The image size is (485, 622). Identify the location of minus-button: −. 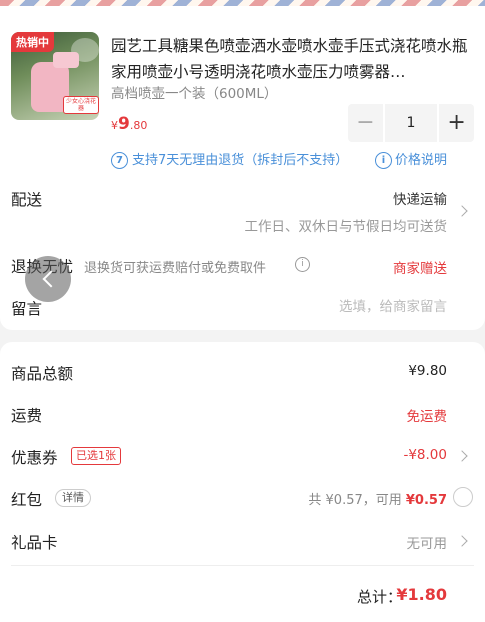
(365, 123).